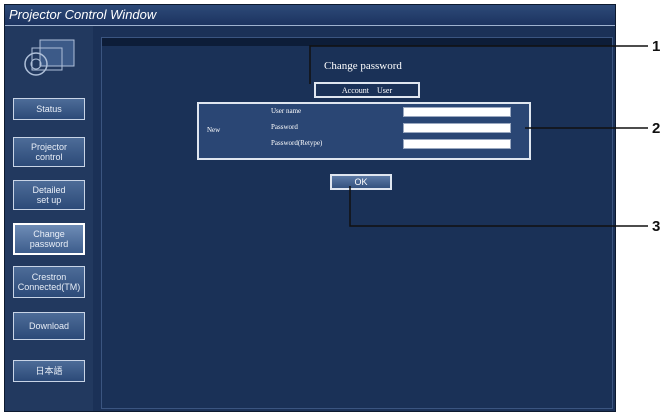  What do you see at coordinates (363, 66) in the screenshot?
I see `page-title: Change password` at bounding box center [363, 66].